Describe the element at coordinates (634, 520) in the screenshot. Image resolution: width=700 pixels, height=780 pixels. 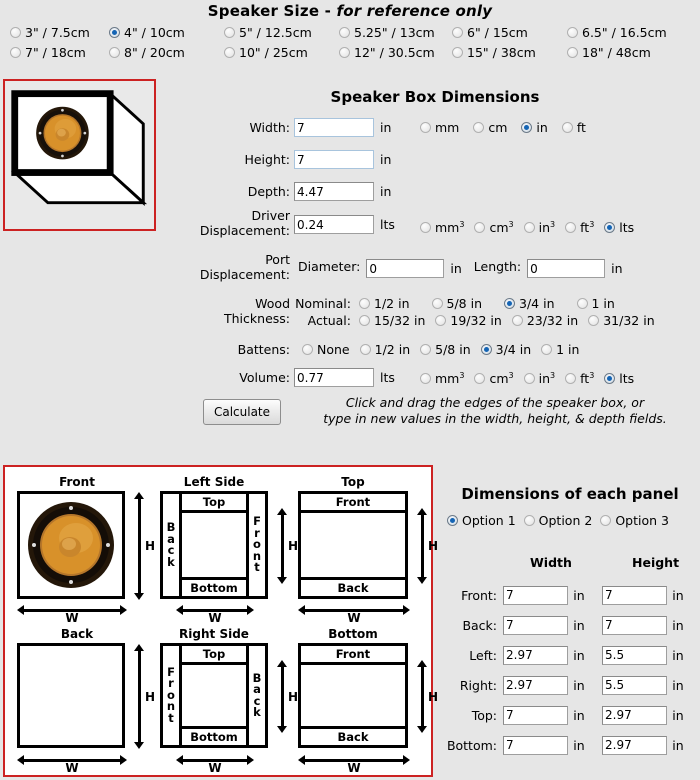
I see `panel-option-2: Option 3` at that location.